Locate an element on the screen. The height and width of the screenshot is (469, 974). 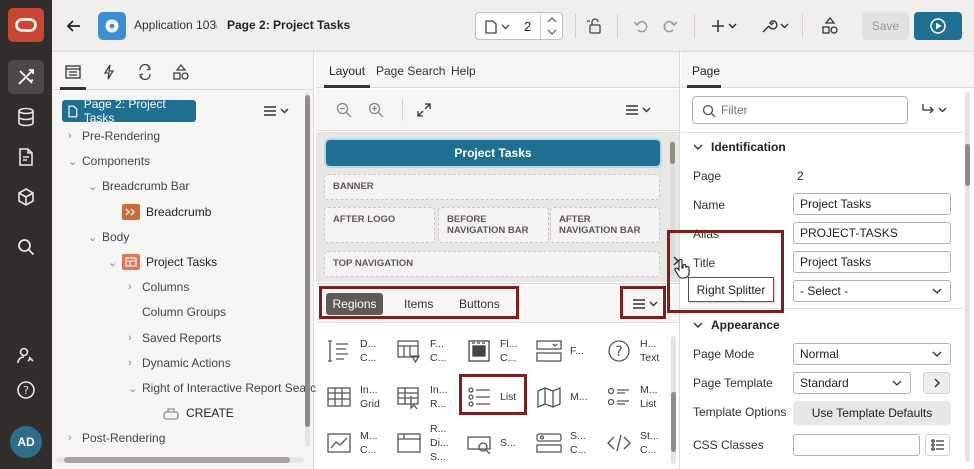
utilities-wrench-icon is located at coordinates (775, 26).